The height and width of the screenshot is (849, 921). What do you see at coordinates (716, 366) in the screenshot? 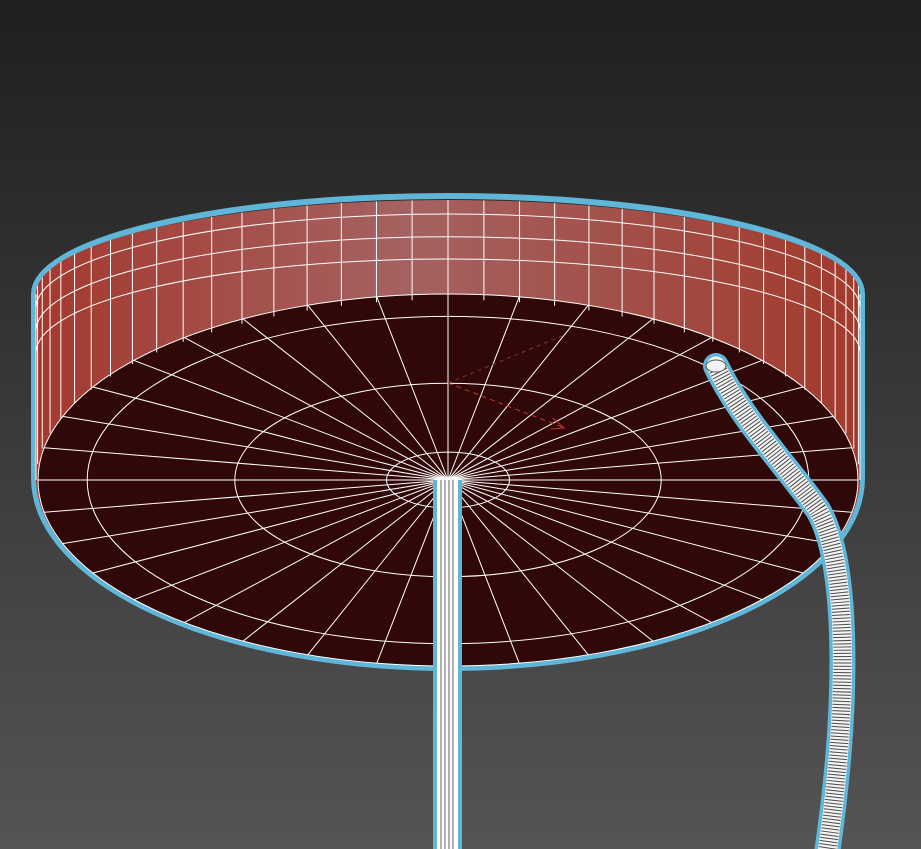
I see `cable-end-cap` at bounding box center [716, 366].